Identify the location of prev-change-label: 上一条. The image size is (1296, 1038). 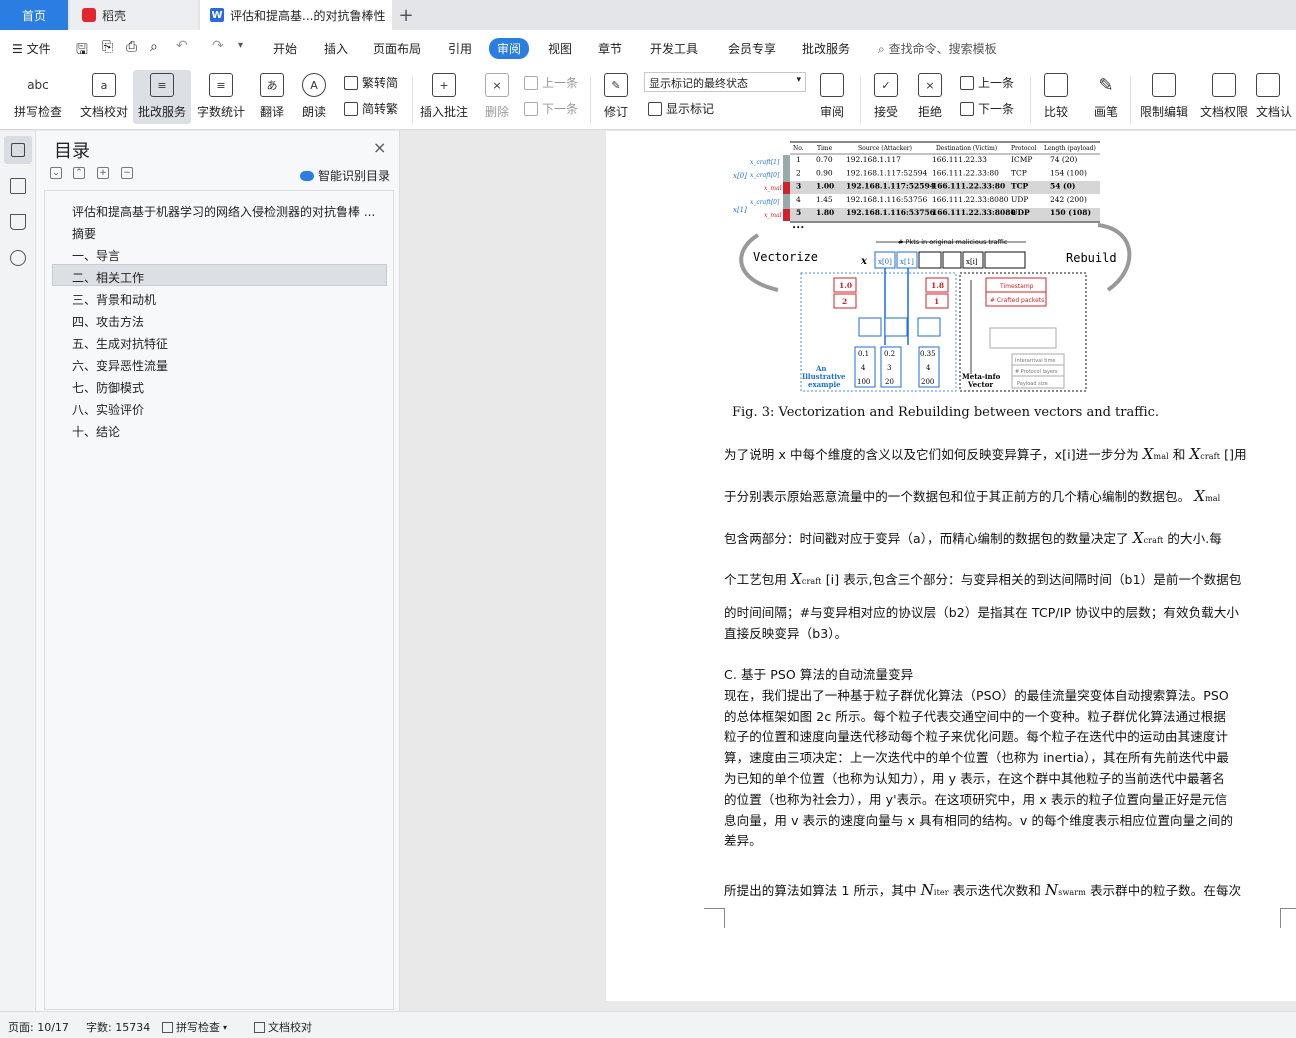
(996, 83).